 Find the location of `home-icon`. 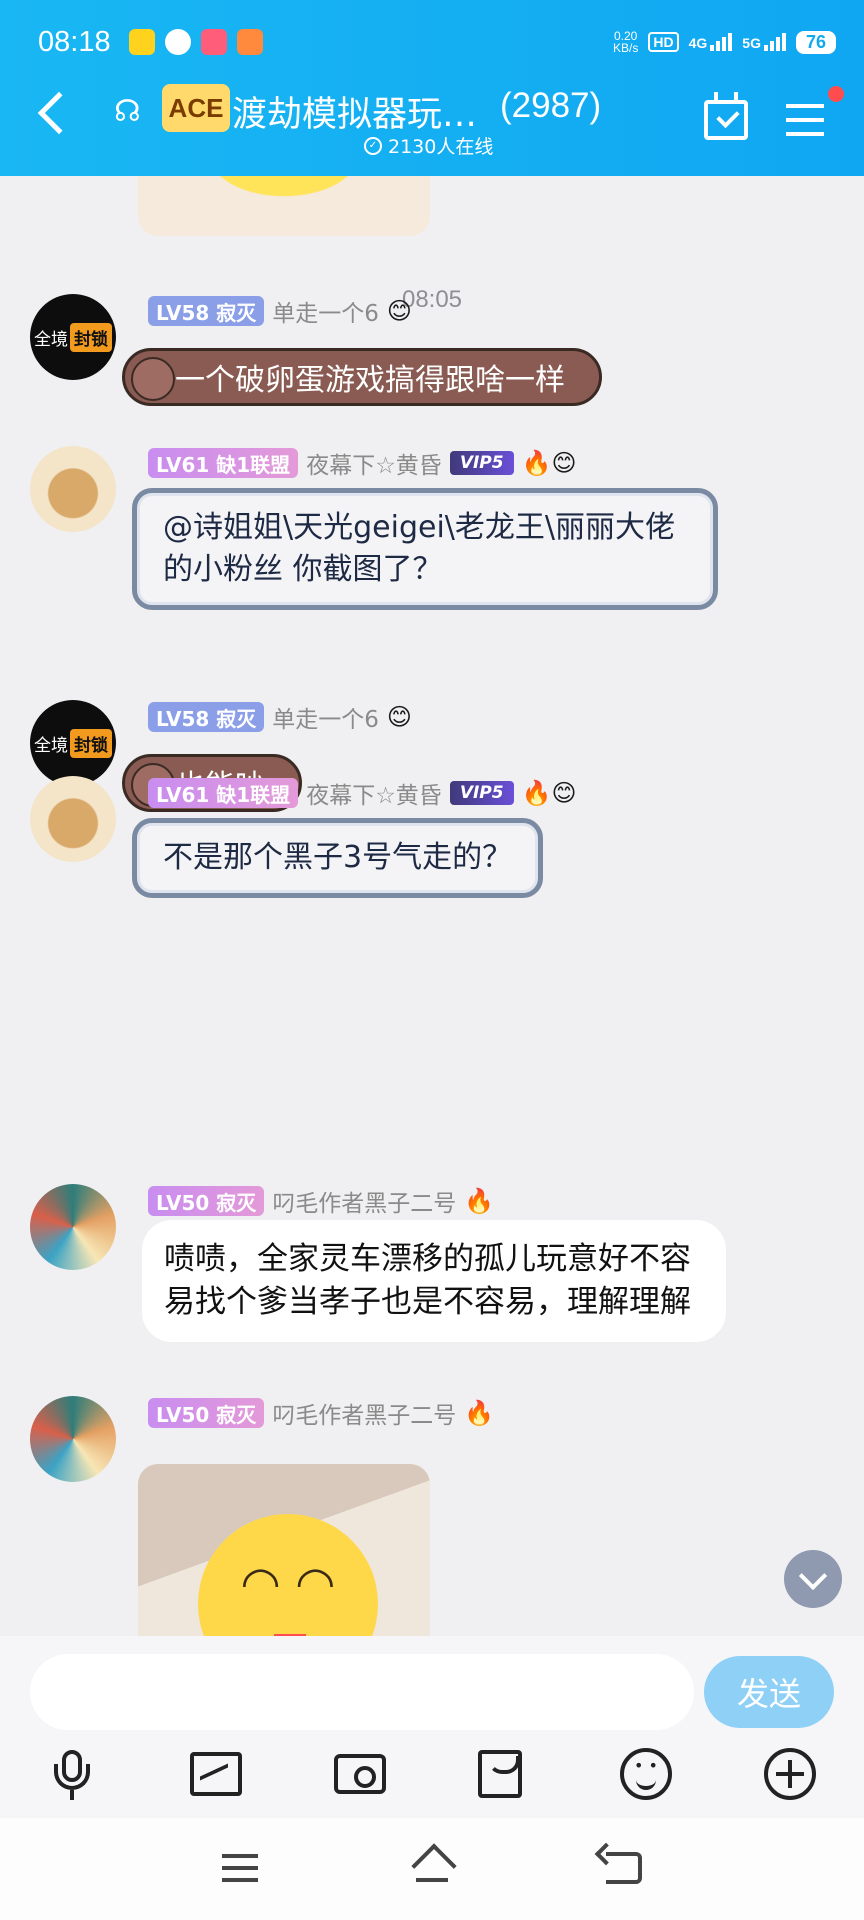

home-icon is located at coordinates (432, 1868).